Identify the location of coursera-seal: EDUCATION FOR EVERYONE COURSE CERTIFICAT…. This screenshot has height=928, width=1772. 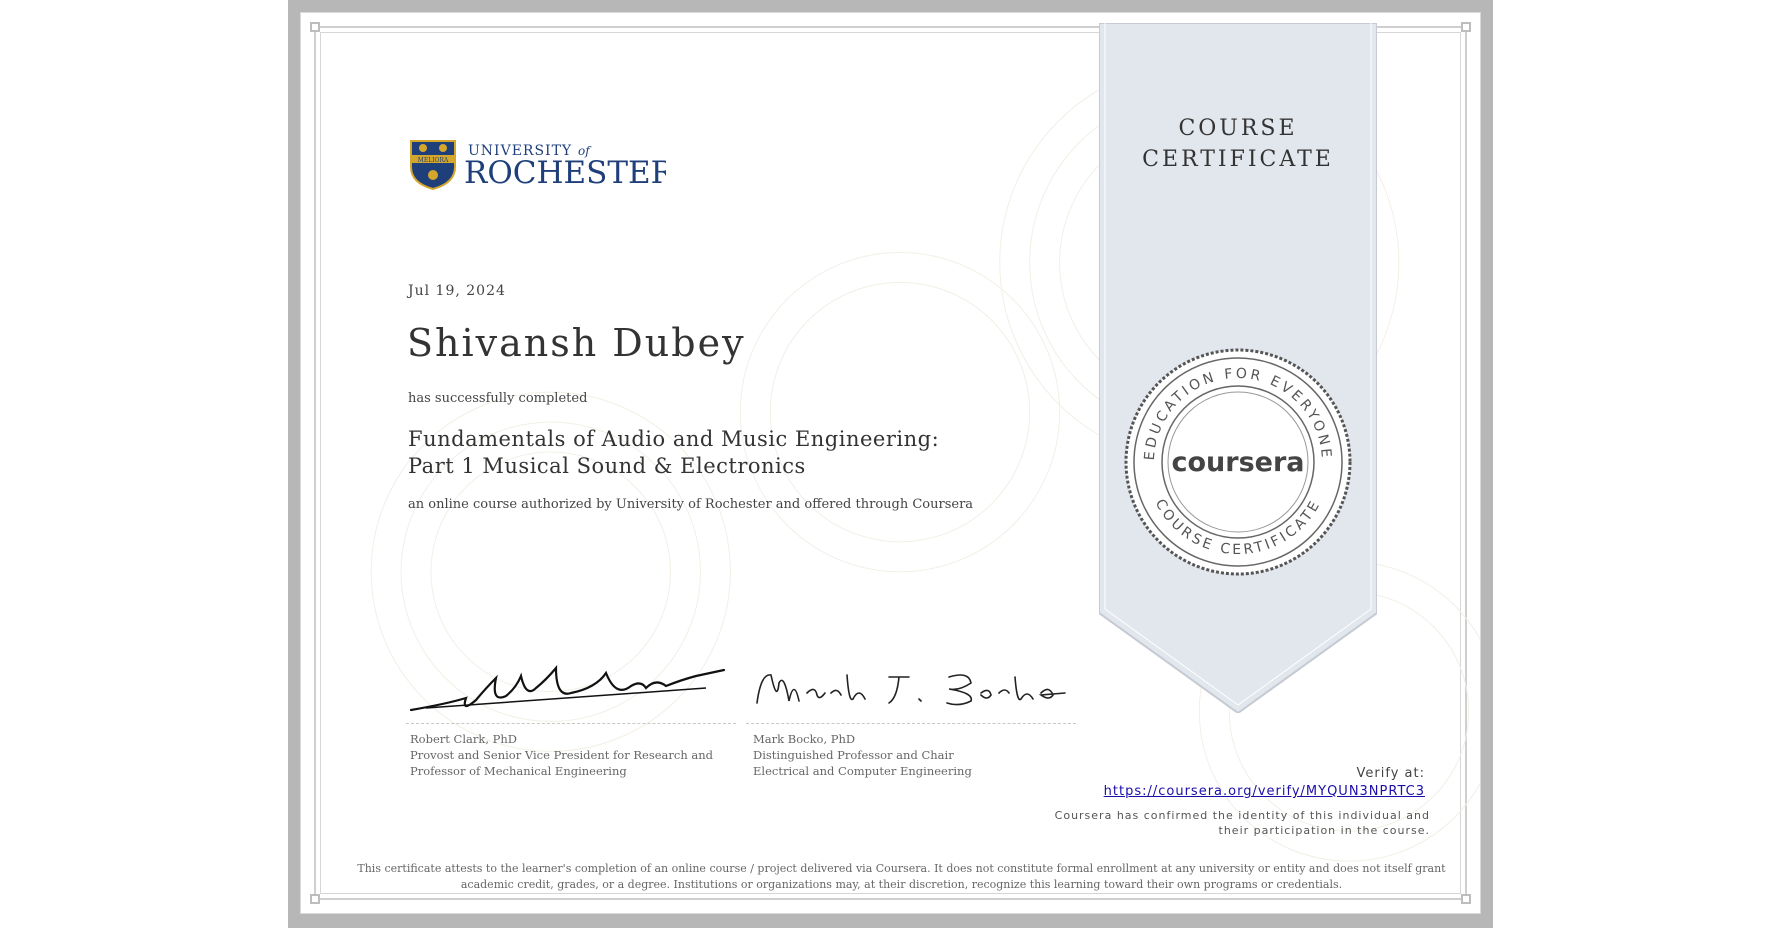
(1238, 462).